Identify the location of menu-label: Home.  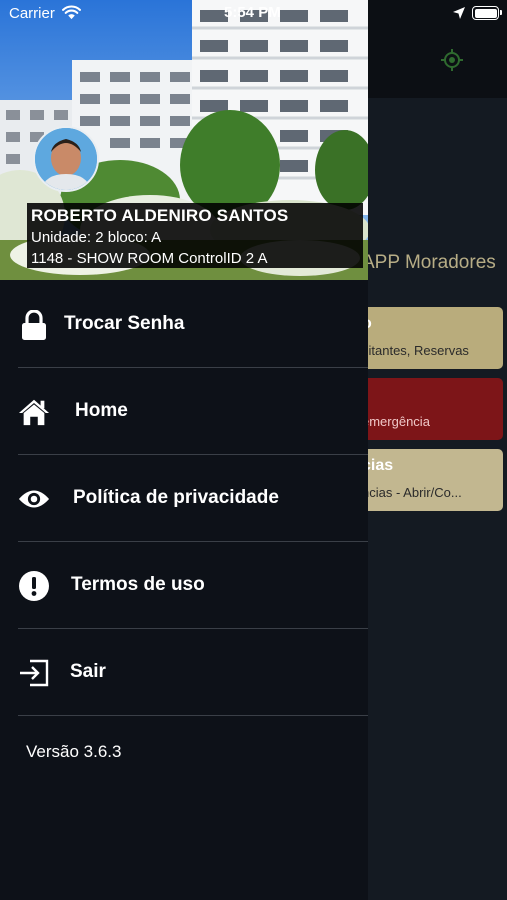
(101, 410).